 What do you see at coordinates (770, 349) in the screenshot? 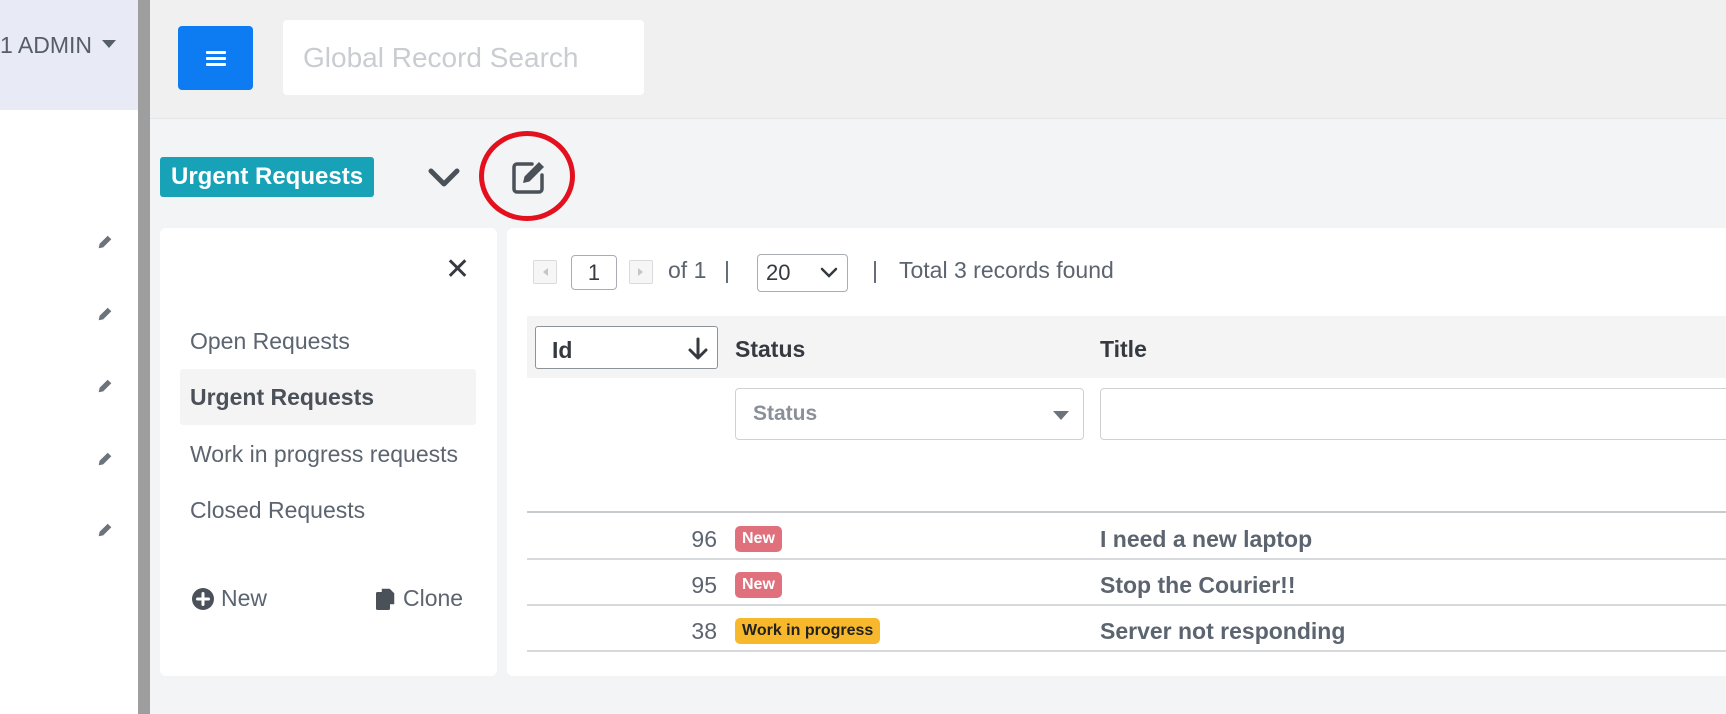
I see `column-header-status: Status` at bounding box center [770, 349].